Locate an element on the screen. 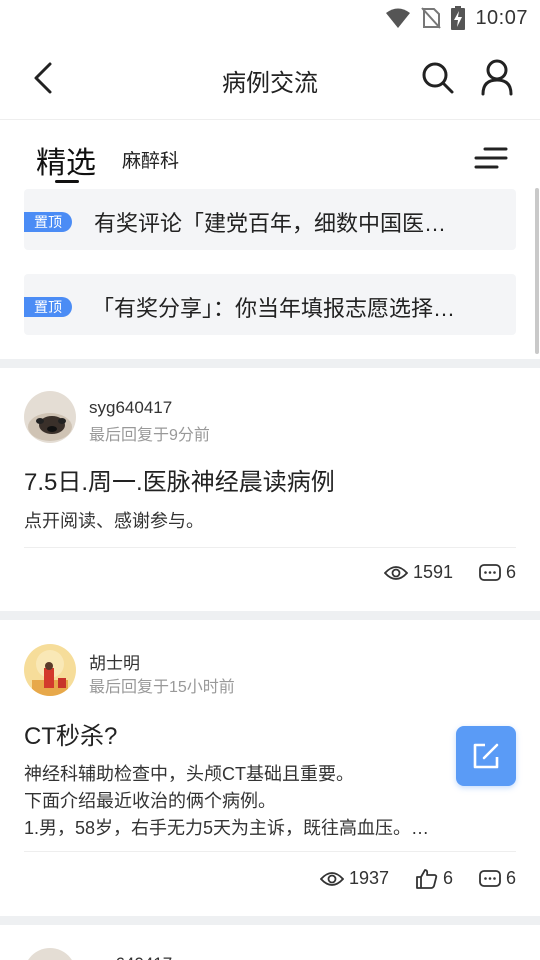 This screenshot has width=540, height=960. category-tabs: 精选 麻醉科 is located at coordinates (270, 154).